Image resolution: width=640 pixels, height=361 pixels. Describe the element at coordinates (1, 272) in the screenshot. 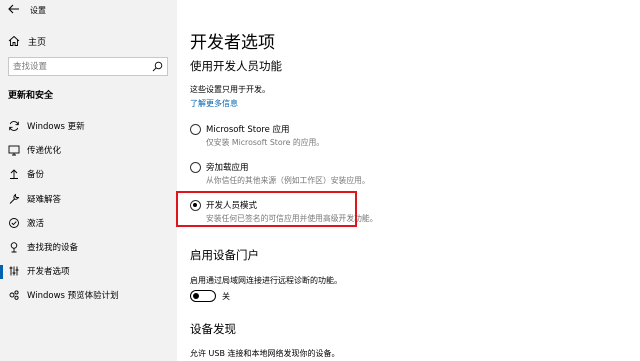

I see `active-indicator` at that location.